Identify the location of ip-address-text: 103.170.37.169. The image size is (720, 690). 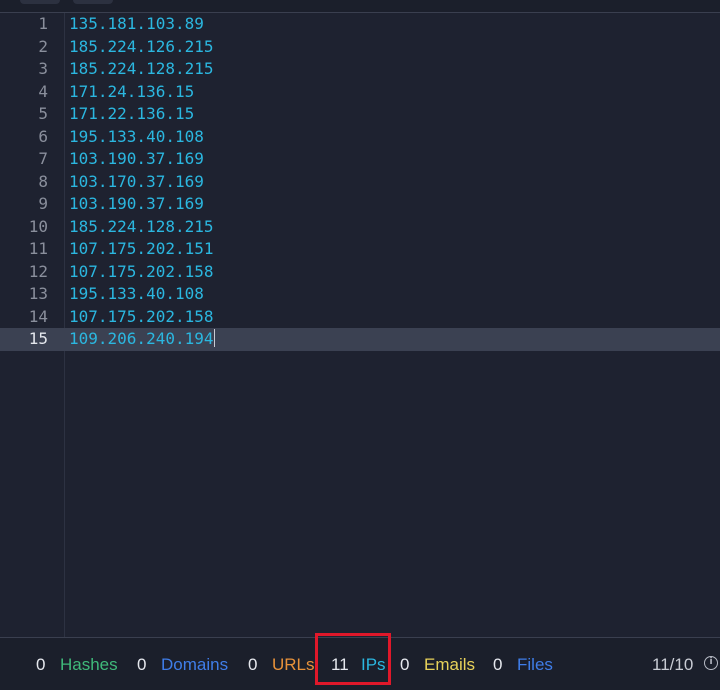
(136, 182).